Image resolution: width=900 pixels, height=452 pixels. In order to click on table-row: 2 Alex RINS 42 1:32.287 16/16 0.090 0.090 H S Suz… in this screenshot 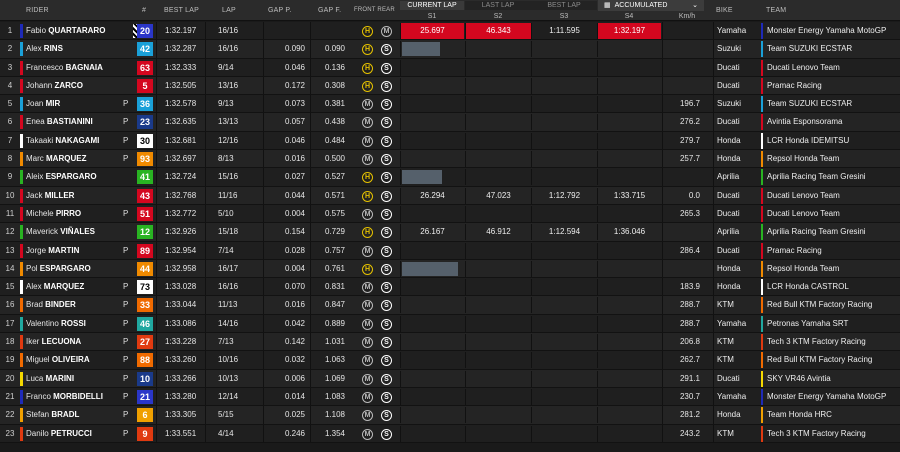, I will do `click(450, 49)`.